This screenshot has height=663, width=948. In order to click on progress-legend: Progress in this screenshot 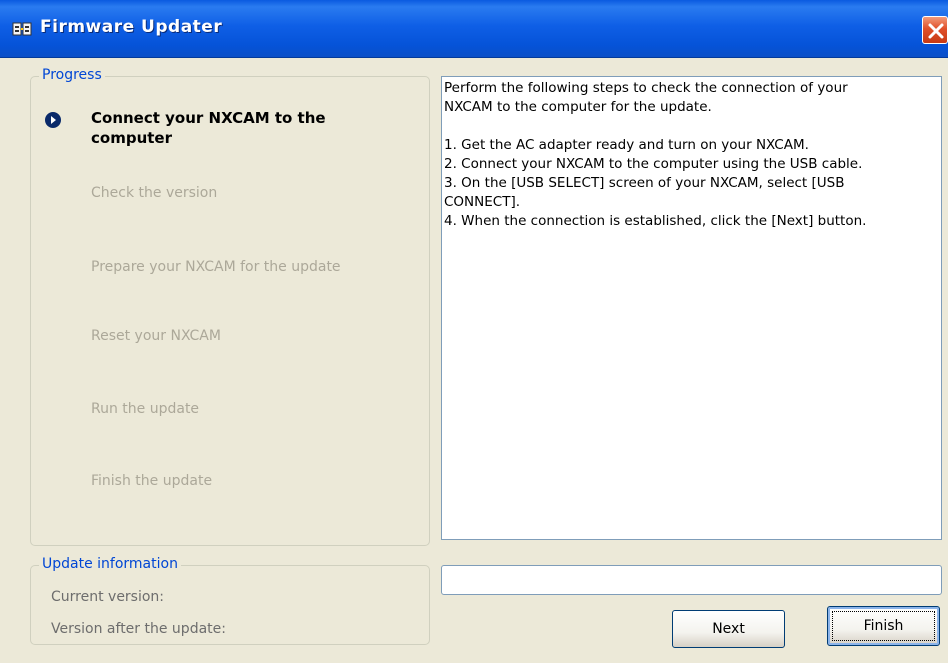, I will do `click(72, 75)`.